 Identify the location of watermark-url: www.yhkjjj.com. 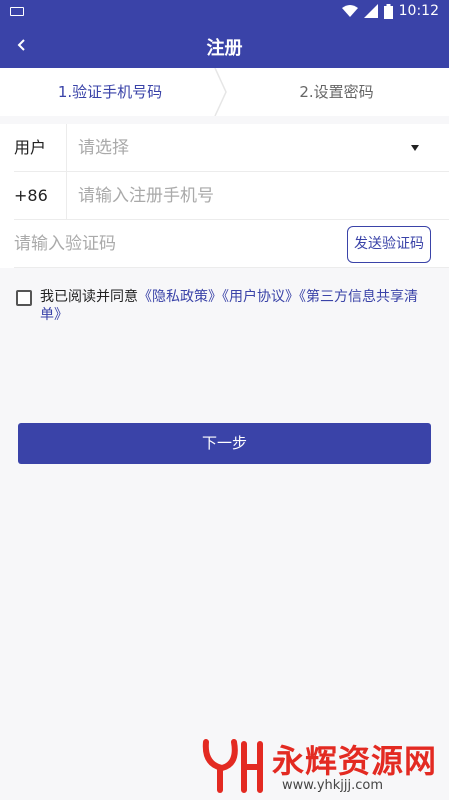
(333, 785).